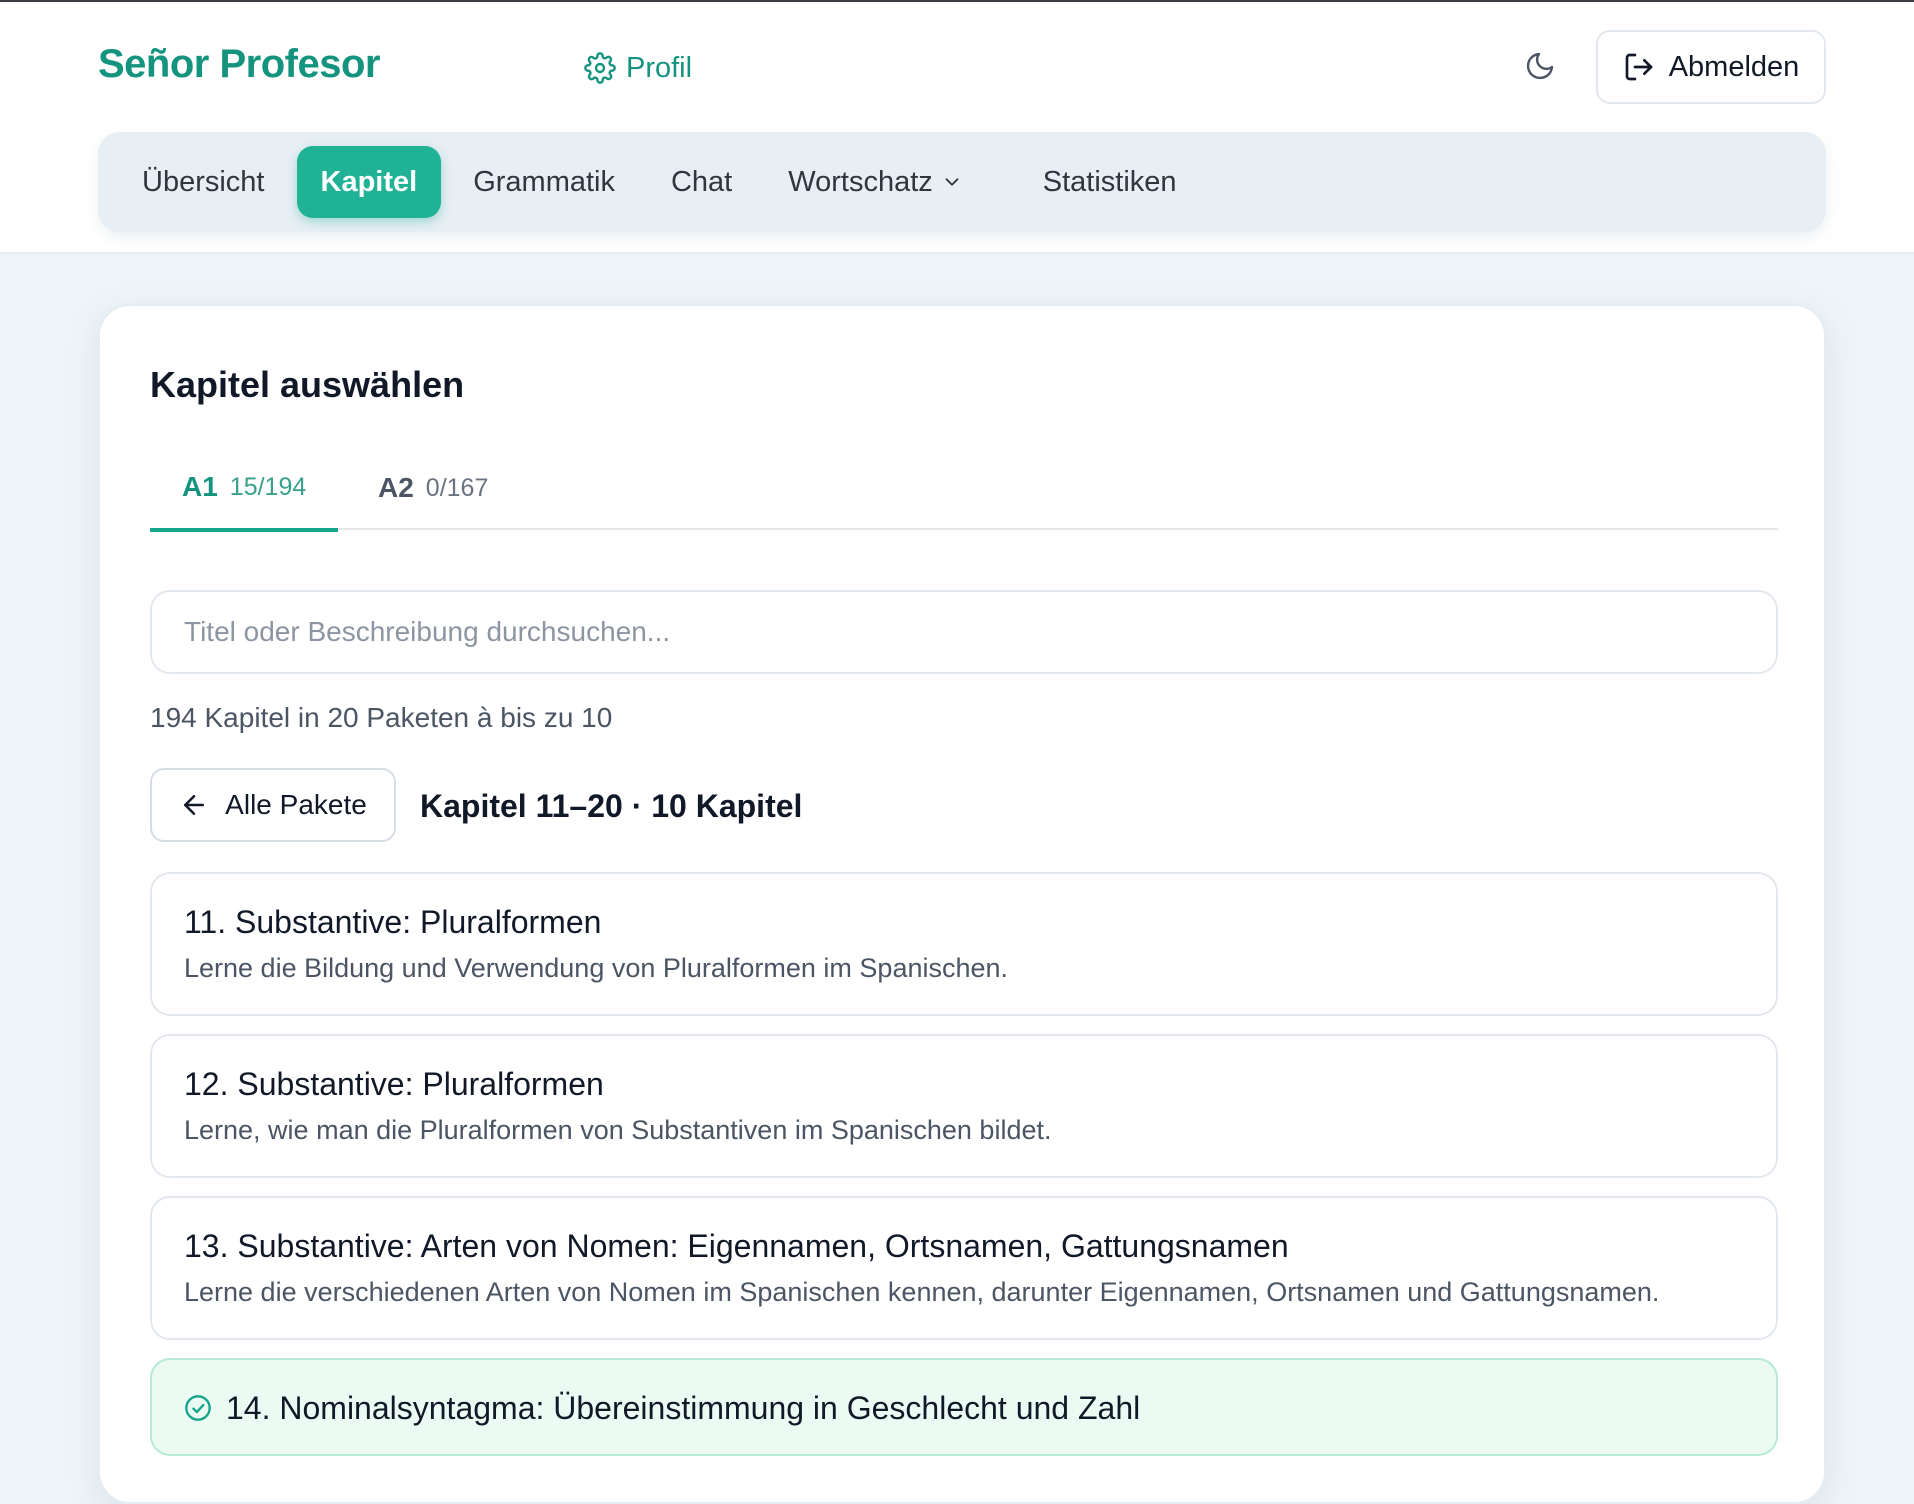 This screenshot has height=1504, width=1914. Describe the element at coordinates (381, 717) in the screenshot. I see `chapter-summary: 194 Kapitel in 20 Paketen à bis zu 10` at that location.